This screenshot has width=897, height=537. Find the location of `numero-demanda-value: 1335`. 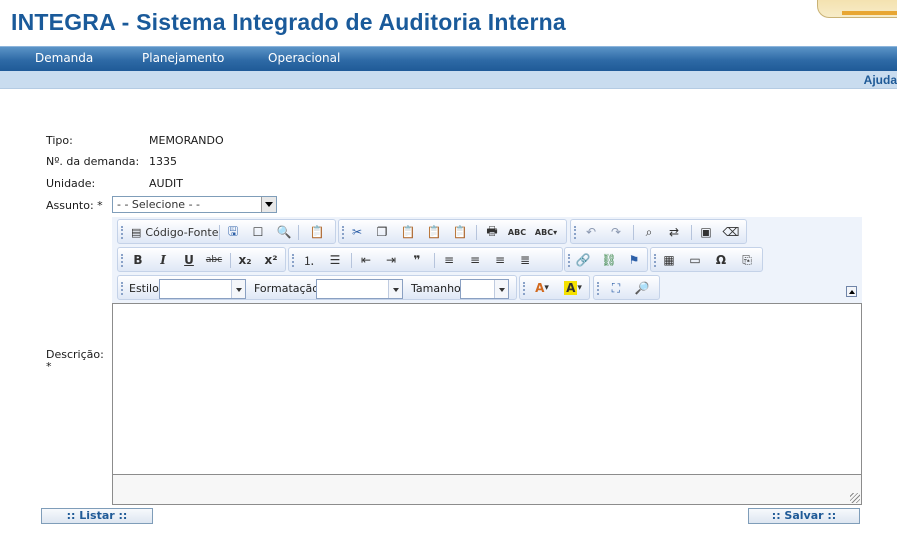

numero-demanda-value: 1335 is located at coordinates (163, 161).